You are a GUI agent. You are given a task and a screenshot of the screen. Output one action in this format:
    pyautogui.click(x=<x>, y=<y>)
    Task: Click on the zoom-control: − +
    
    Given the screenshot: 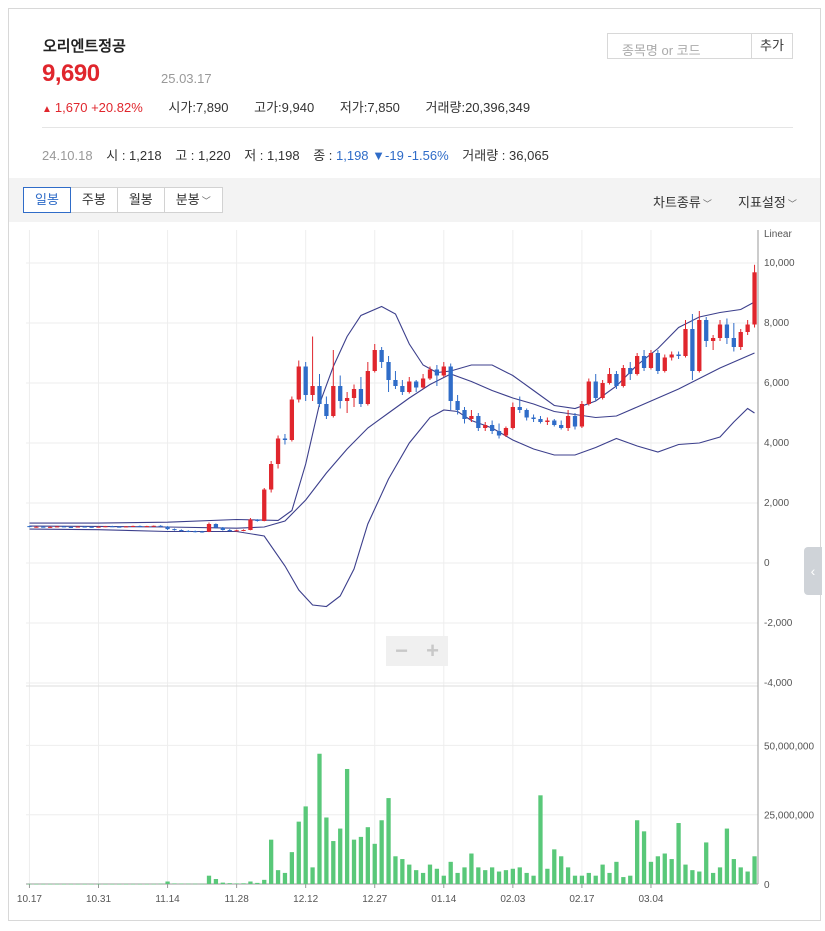 What is the action you would take?
    pyautogui.click(x=417, y=651)
    